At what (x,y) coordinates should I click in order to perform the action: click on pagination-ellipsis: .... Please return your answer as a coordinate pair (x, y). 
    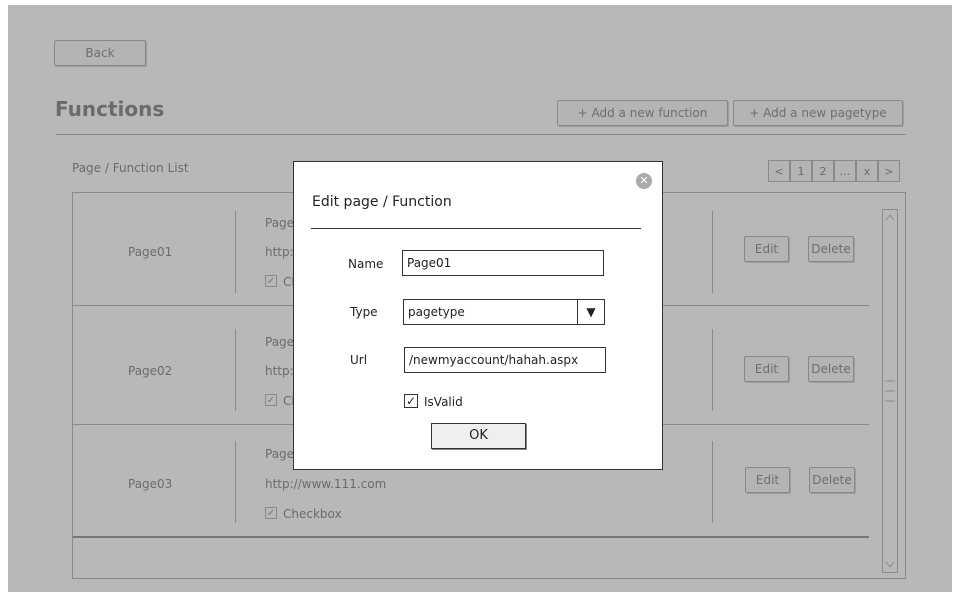
    Looking at the image, I should click on (845, 171).